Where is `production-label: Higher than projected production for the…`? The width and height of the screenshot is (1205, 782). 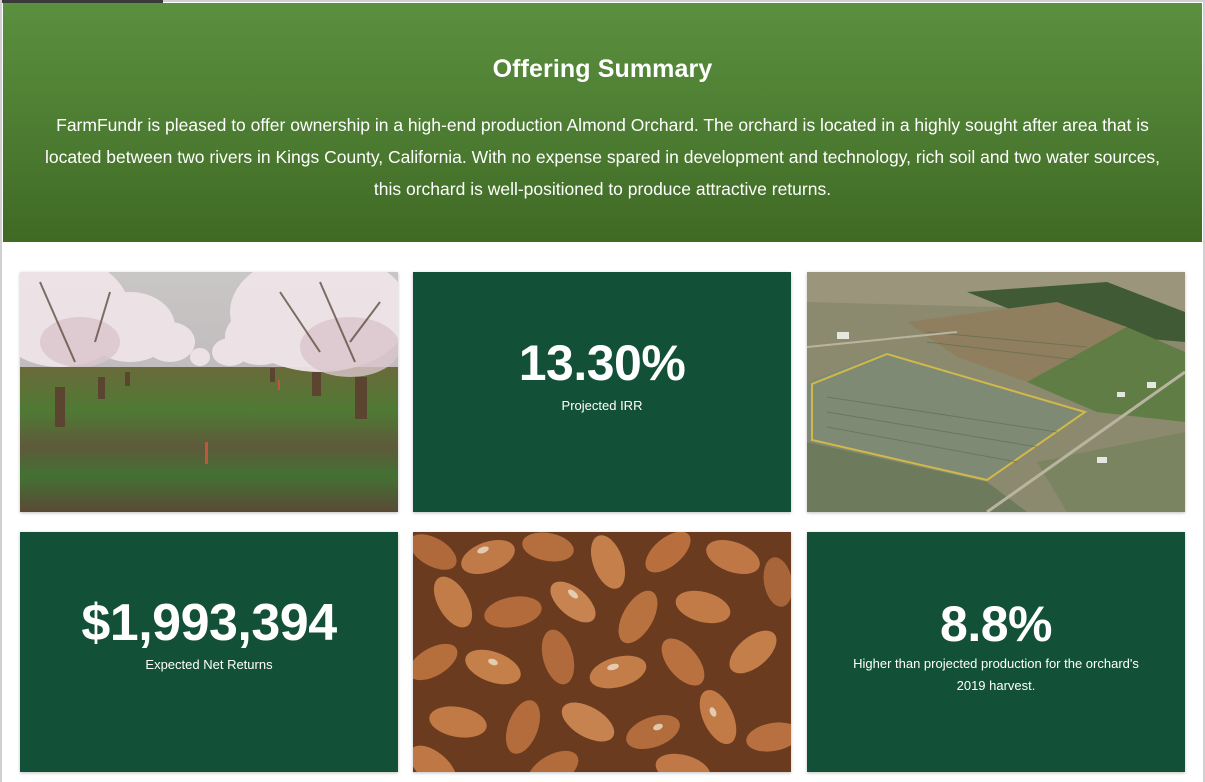 production-label: Higher than projected production for the… is located at coordinates (996, 674).